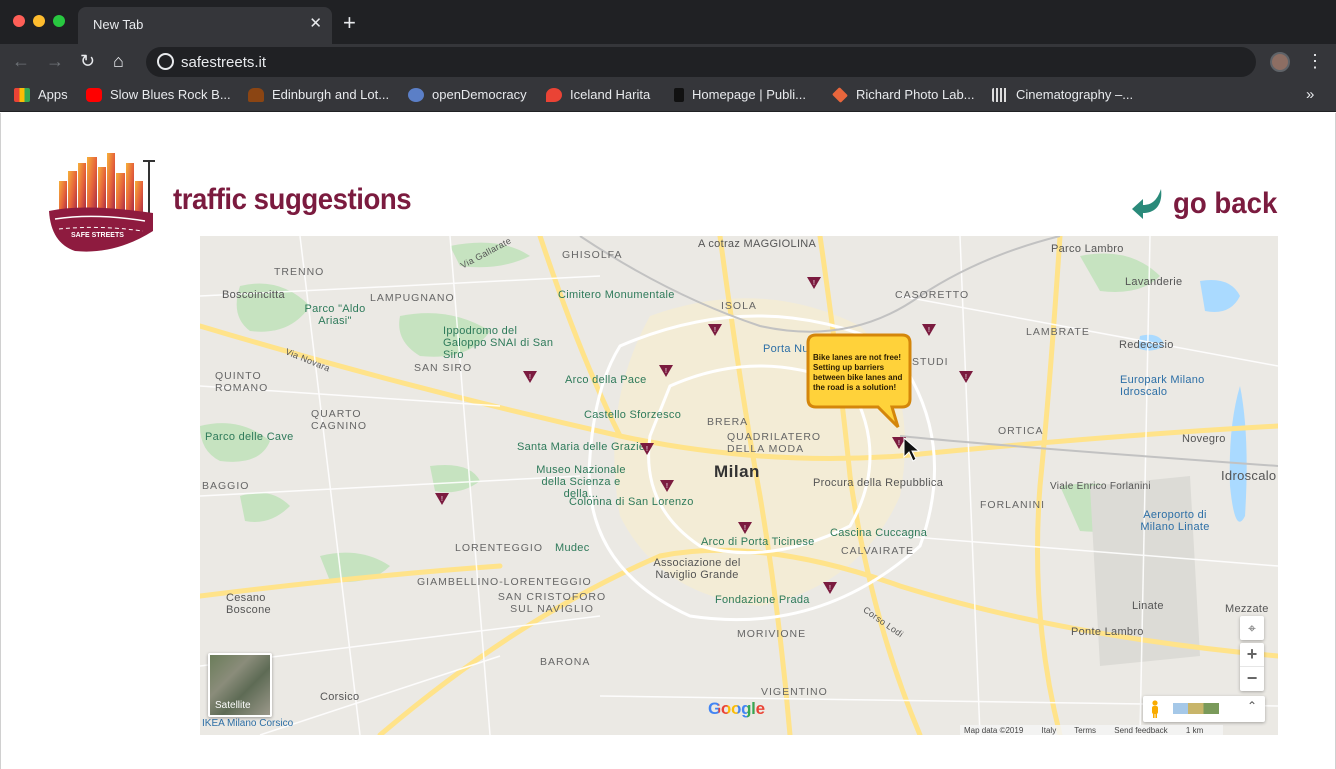  What do you see at coordinates (1085, 730) in the screenshot?
I see `terms-link: Terms` at bounding box center [1085, 730].